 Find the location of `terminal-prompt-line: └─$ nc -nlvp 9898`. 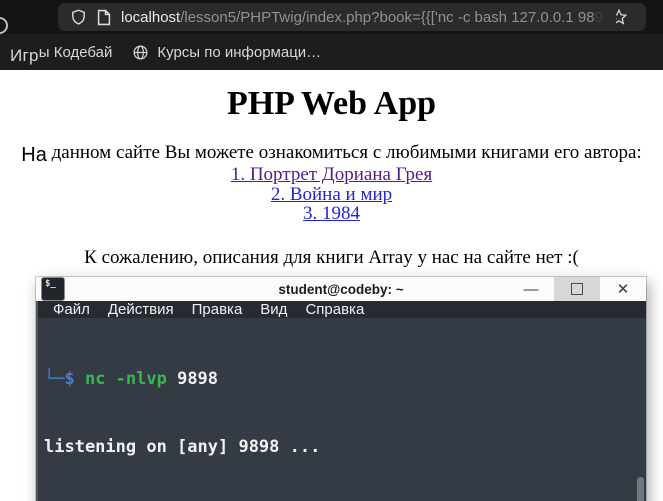

terminal-prompt-line: └─$ nc -nlvp 9898 is located at coordinates (345, 379).